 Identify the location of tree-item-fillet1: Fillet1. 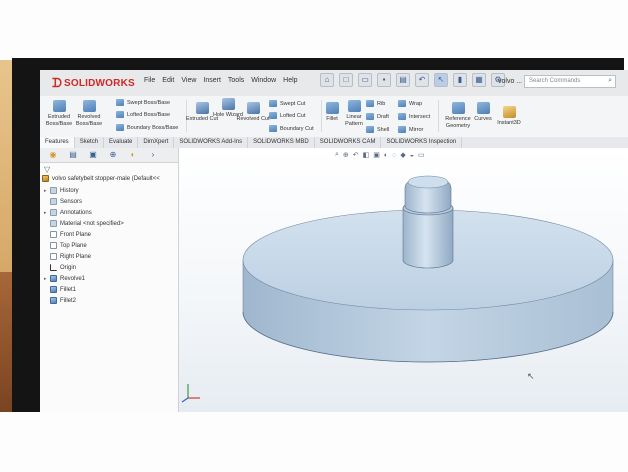
(60, 289).